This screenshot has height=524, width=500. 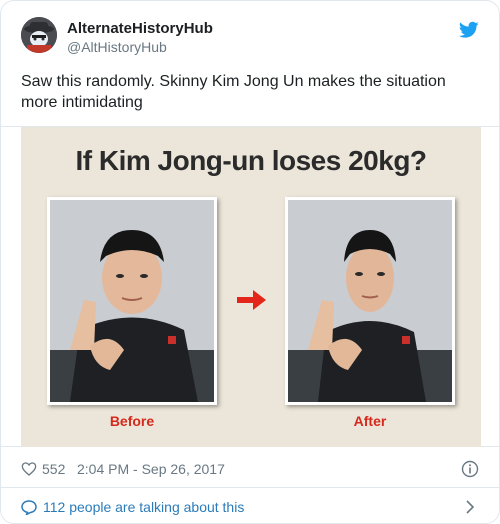 What do you see at coordinates (470, 507) in the screenshot?
I see `chevron-right-icon` at bounding box center [470, 507].